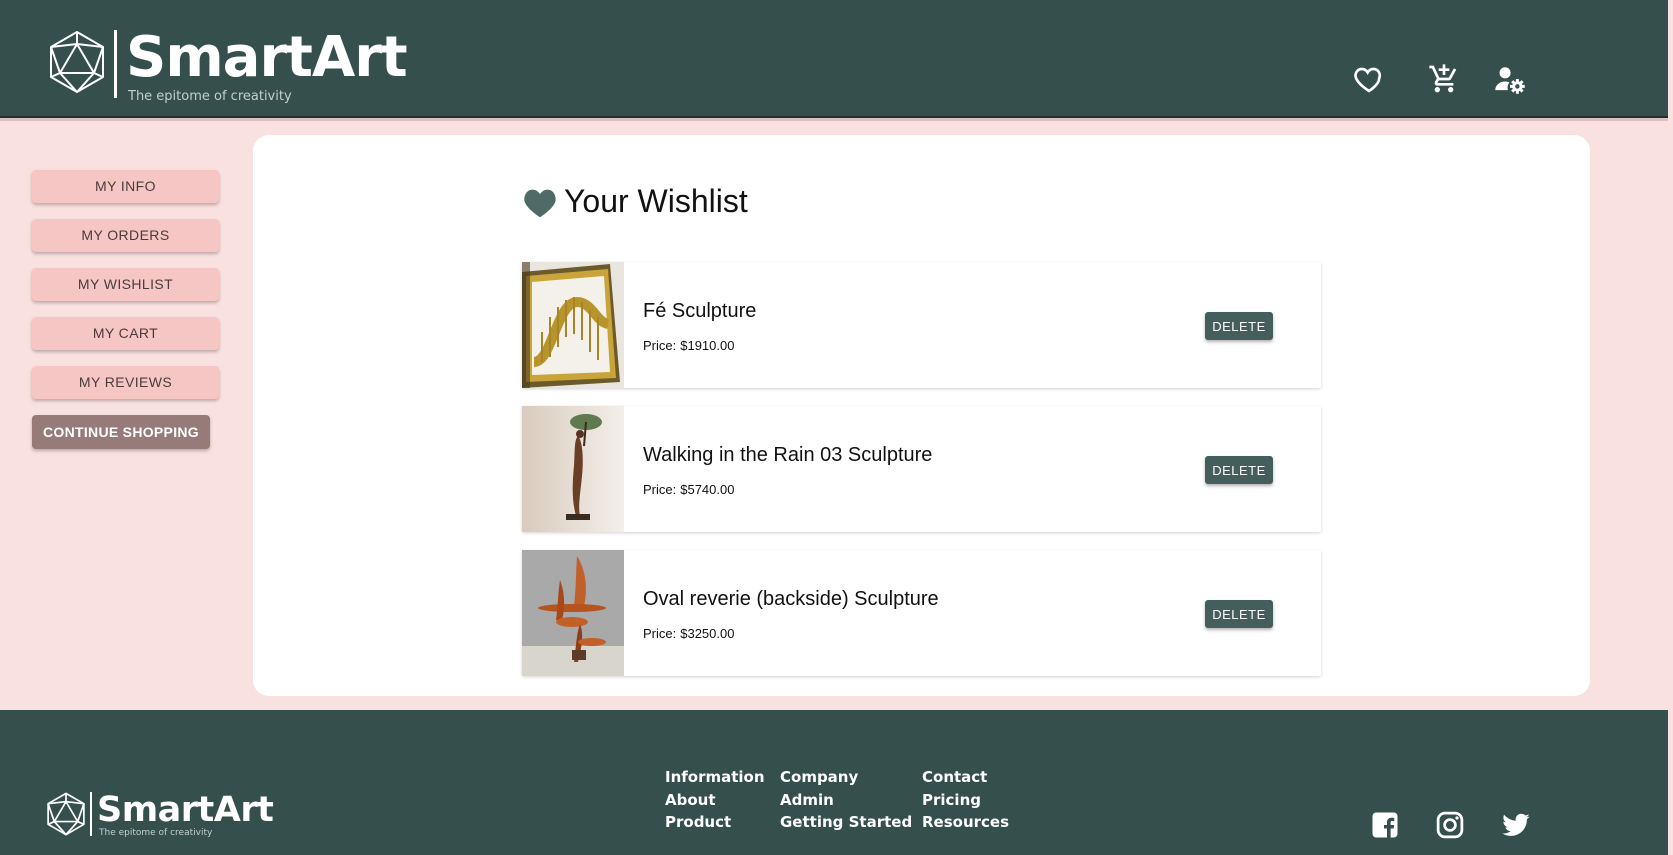 The width and height of the screenshot is (1673, 855). What do you see at coordinates (1385, 825) in the screenshot?
I see `facebook-icon` at bounding box center [1385, 825].